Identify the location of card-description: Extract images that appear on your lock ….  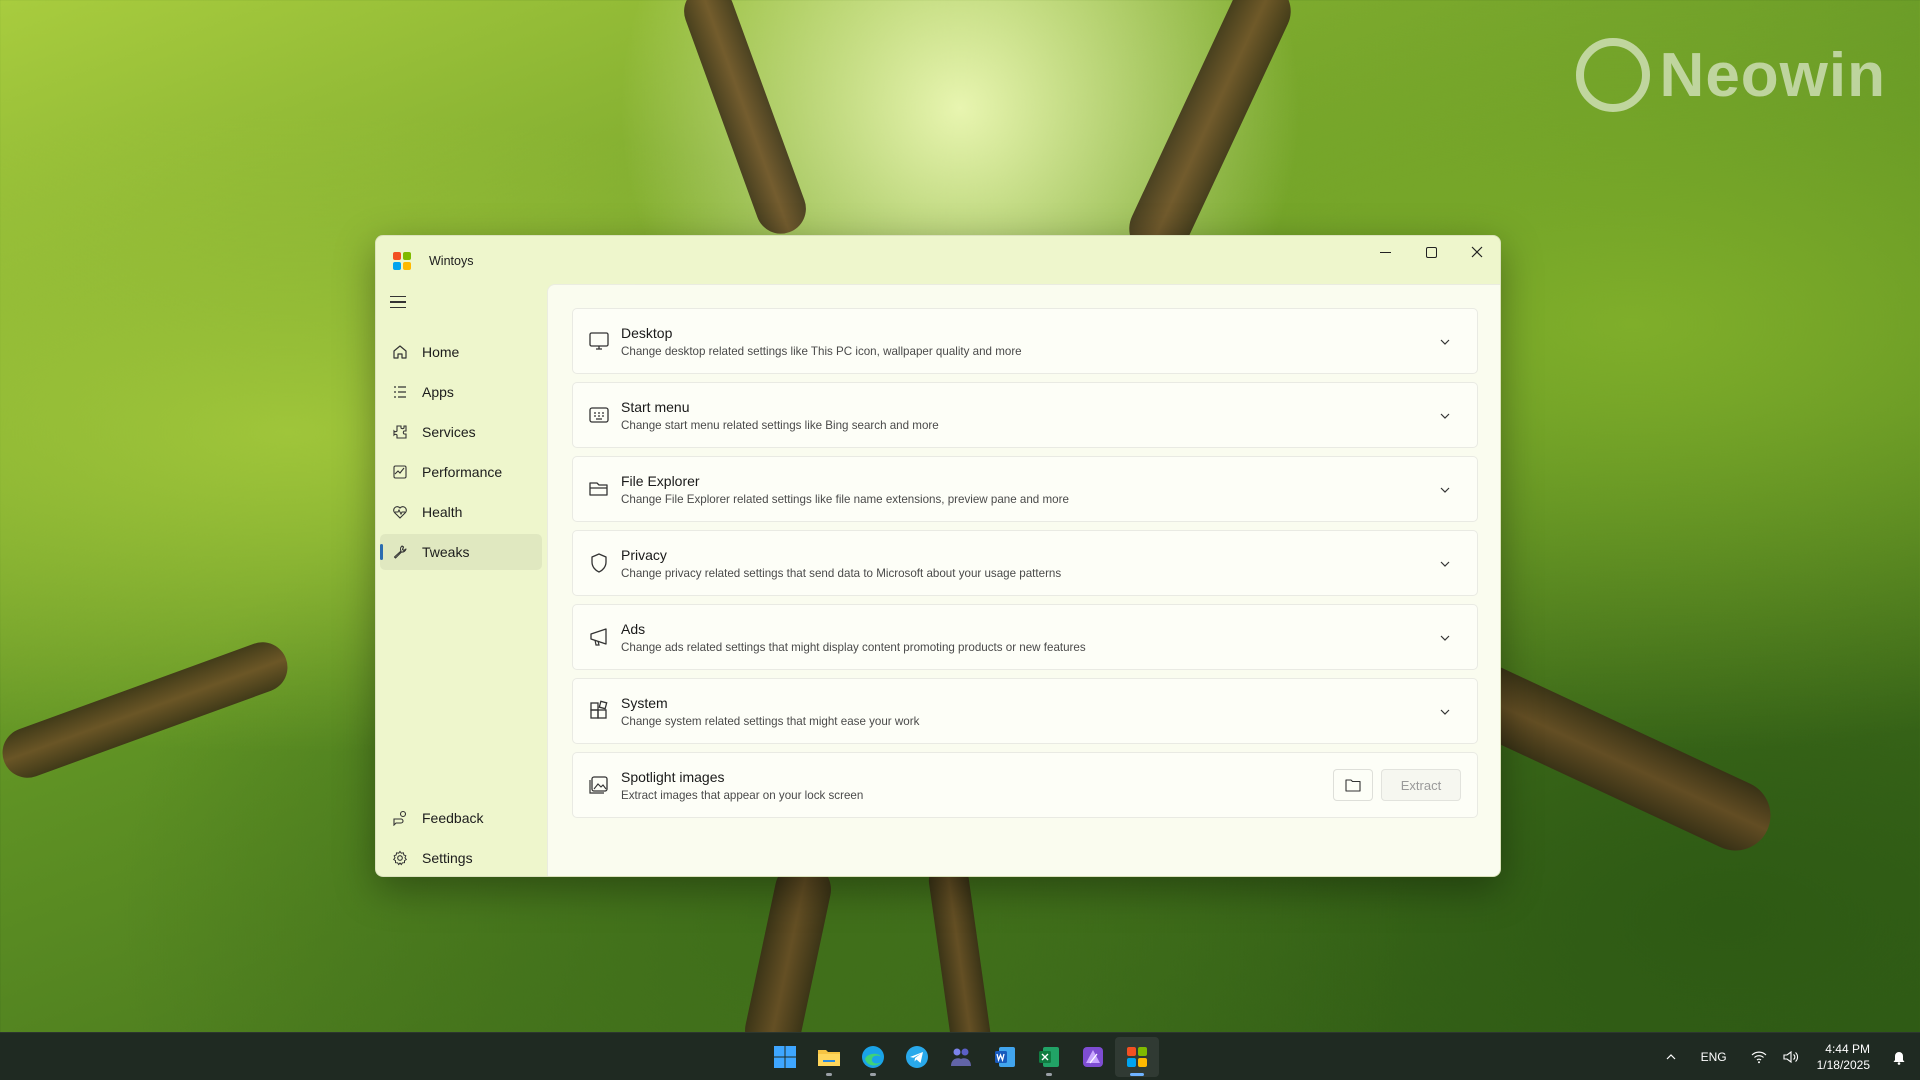
(742, 795).